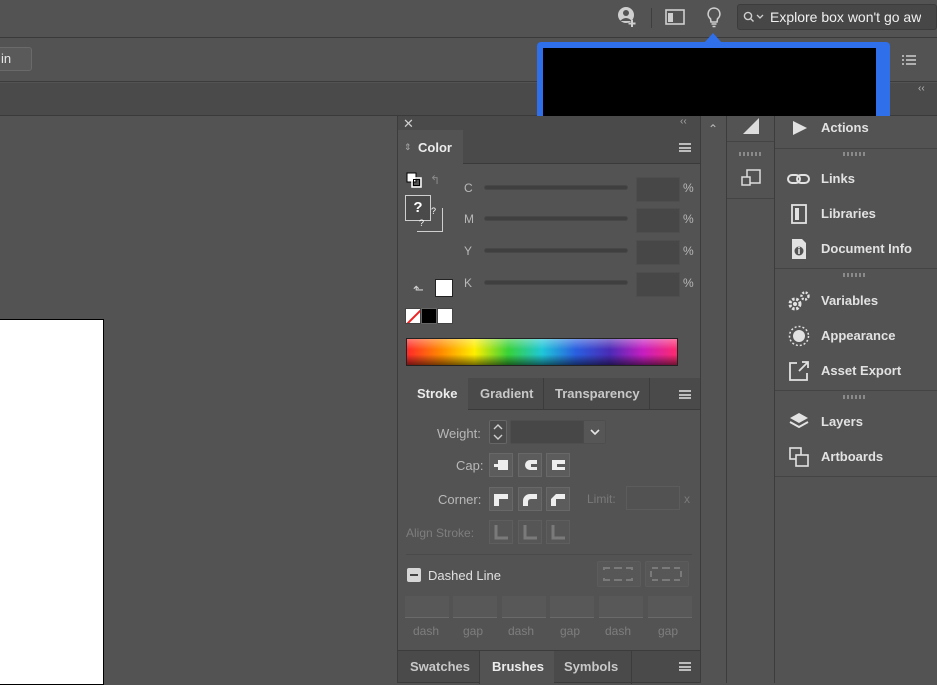 Image resolution: width=937 pixels, height=685 pixels. What do you see at coordinates (414, 180) in the screenshot?
I see `default-fill-stroke-icon` at bounding box center [414, 180].